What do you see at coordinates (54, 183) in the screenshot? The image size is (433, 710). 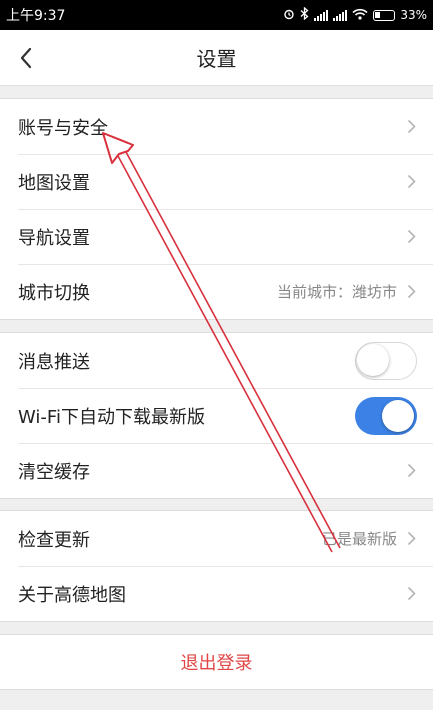 I see `setting-label: 地图设置` at bounding box center [54, 183].